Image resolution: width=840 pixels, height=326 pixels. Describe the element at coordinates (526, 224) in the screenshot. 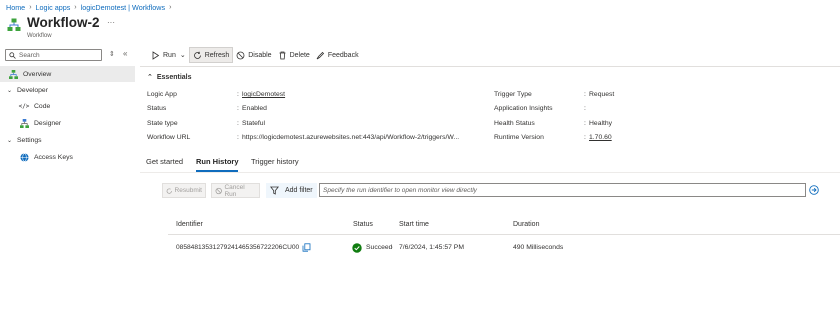

I see `column-header-duration: Duration` at that location.